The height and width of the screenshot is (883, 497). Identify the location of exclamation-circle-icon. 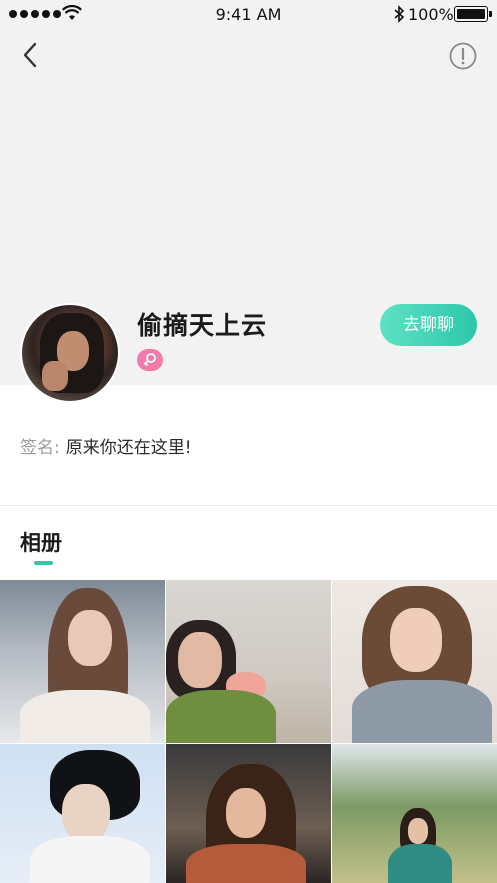
(463, 56).